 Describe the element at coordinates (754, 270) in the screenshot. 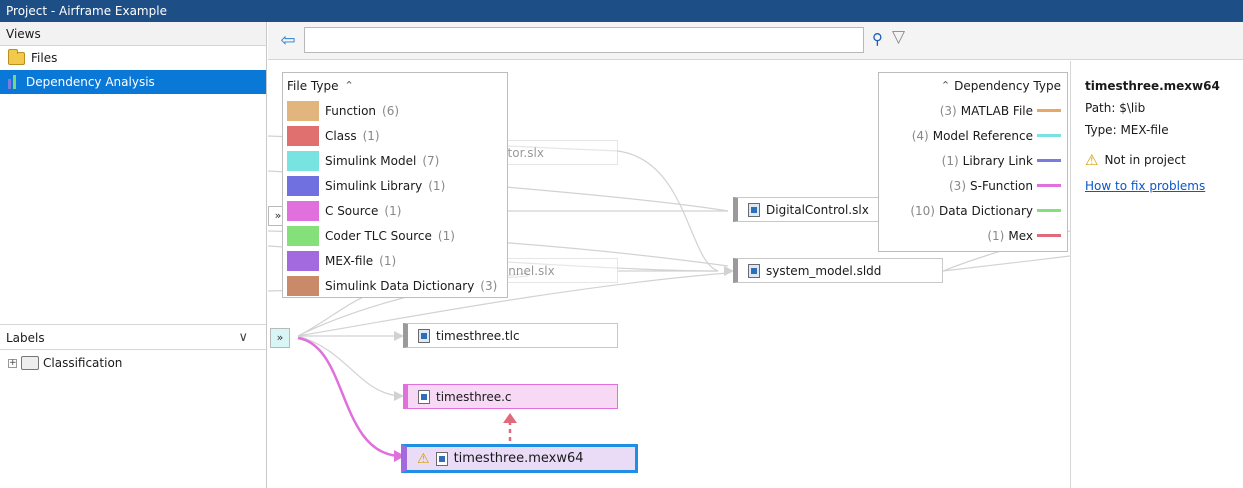

I see `data-dictionary-icon` at that location.